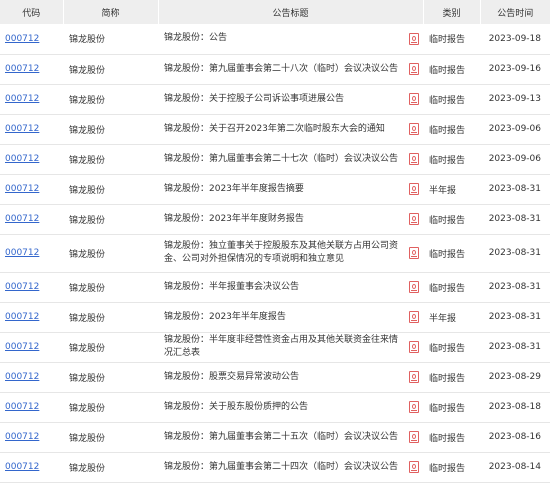 Image resolution: width=550 pixels, height=483 pixels. I want to click on header-code: 代码, so click(32, 12).